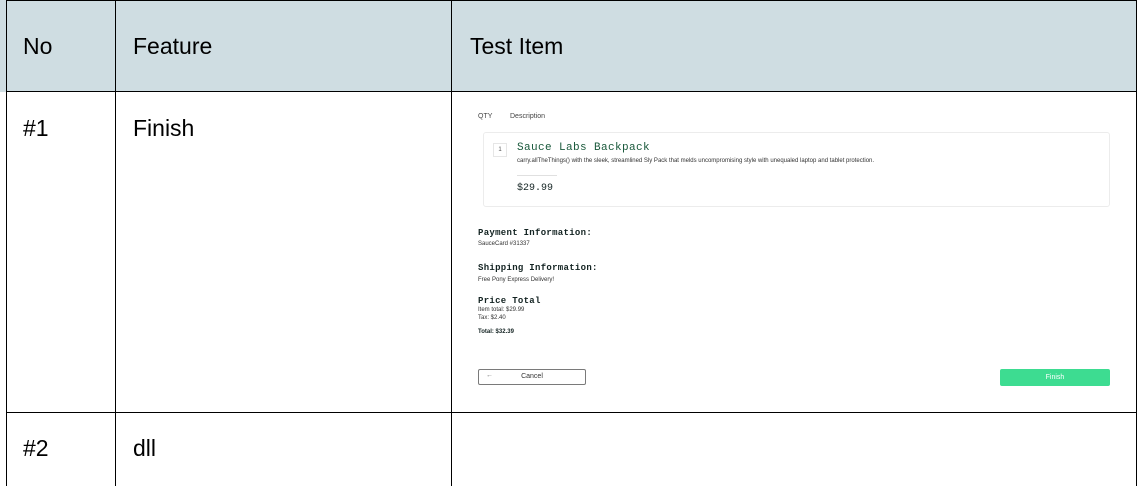 The image size is (1137, 486). What do you see at coordinates (145, 448) in the screenshot?
I see `row-2-feature: dll` at bounding box center [145, 448].